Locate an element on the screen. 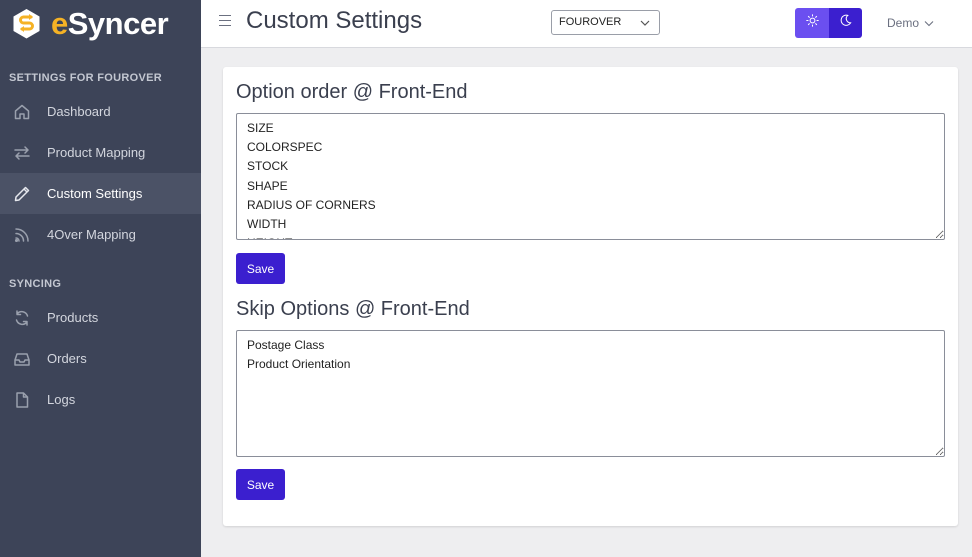 The image size is (972, 557). sidebar-item-products: Products is located at coordinates (100, 317).